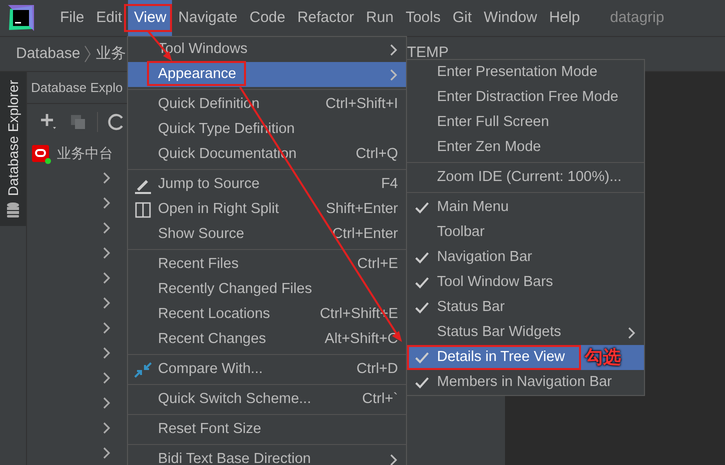 The image size is (725, 465). I want to click on menu-item: File, so click(72, 18).